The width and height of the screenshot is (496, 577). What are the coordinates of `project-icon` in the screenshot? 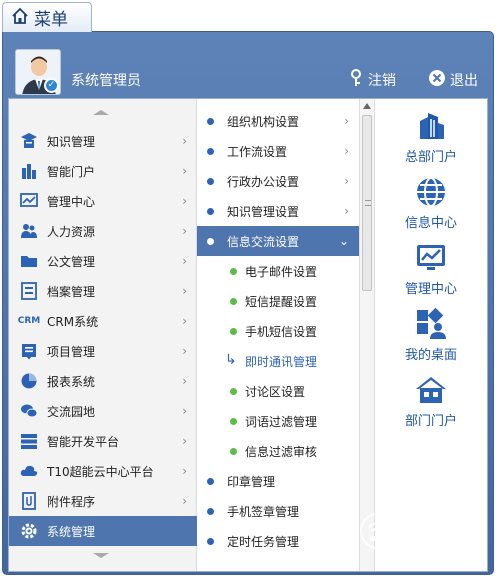 It's located at (29, 351).